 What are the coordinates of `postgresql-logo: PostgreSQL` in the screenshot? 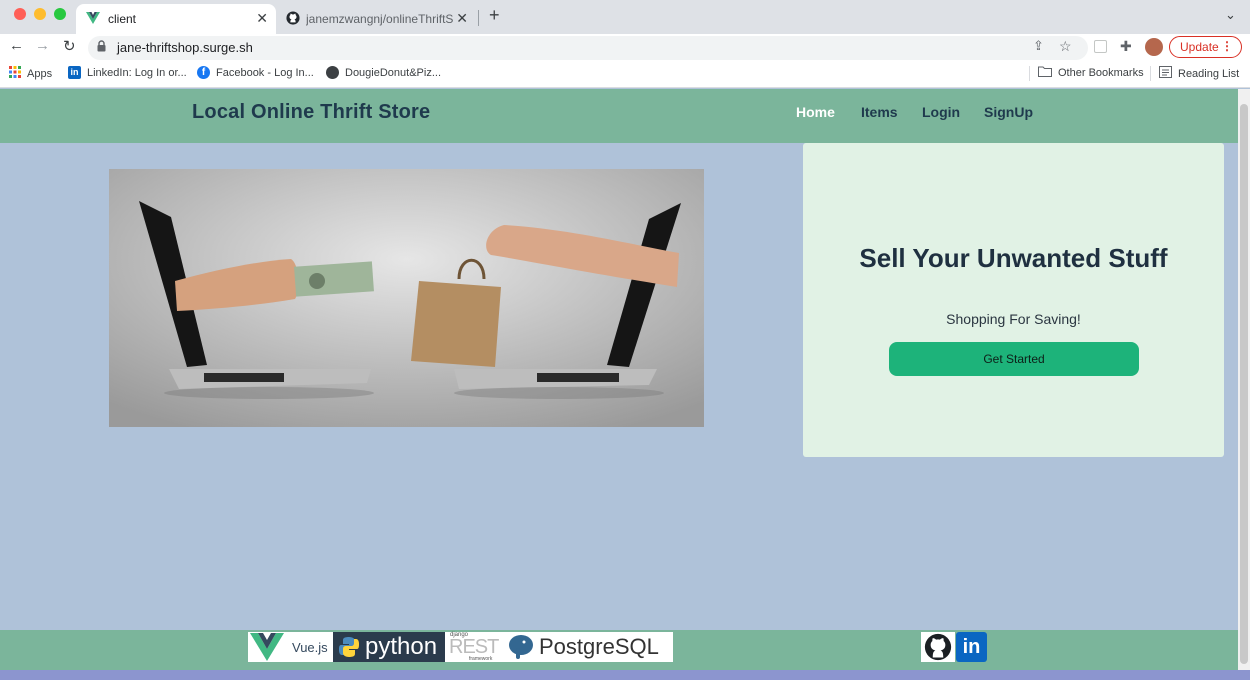 It's located at (589, 647).